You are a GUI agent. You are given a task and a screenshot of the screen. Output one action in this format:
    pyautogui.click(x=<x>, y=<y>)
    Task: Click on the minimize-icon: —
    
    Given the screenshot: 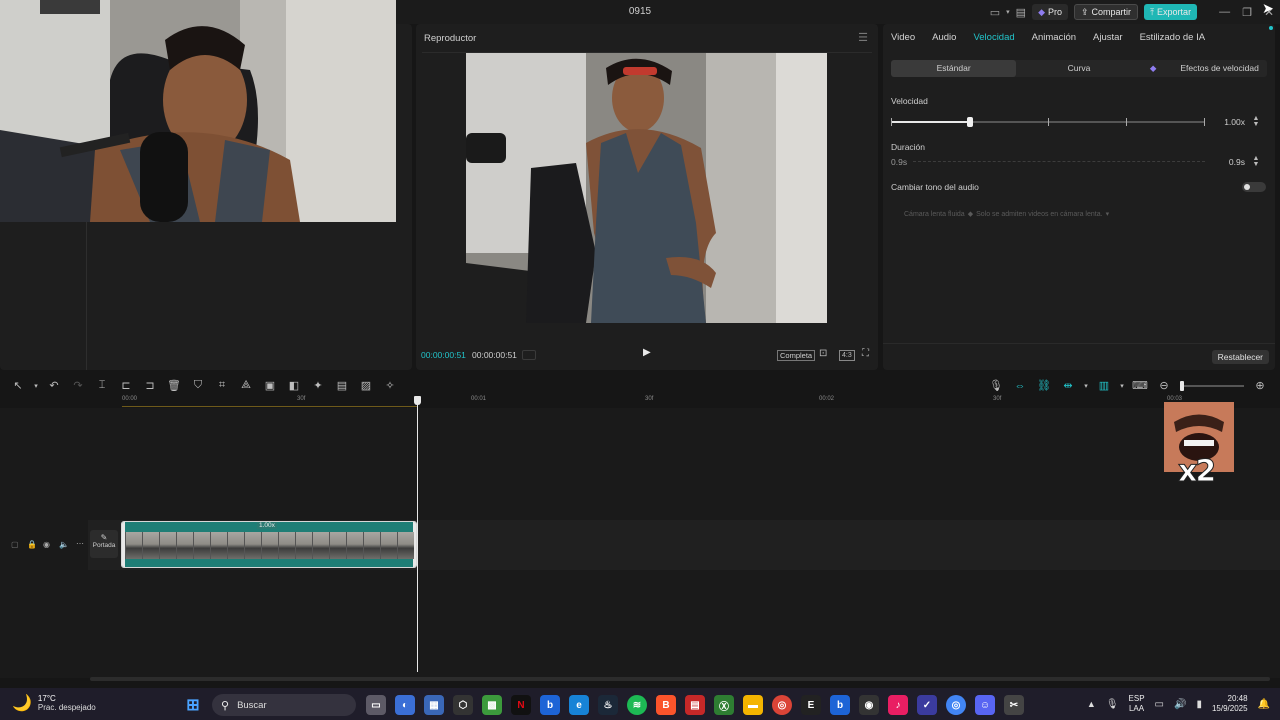 What is the action you would take?
    pyautogui.click(x=1224, y=12)
    